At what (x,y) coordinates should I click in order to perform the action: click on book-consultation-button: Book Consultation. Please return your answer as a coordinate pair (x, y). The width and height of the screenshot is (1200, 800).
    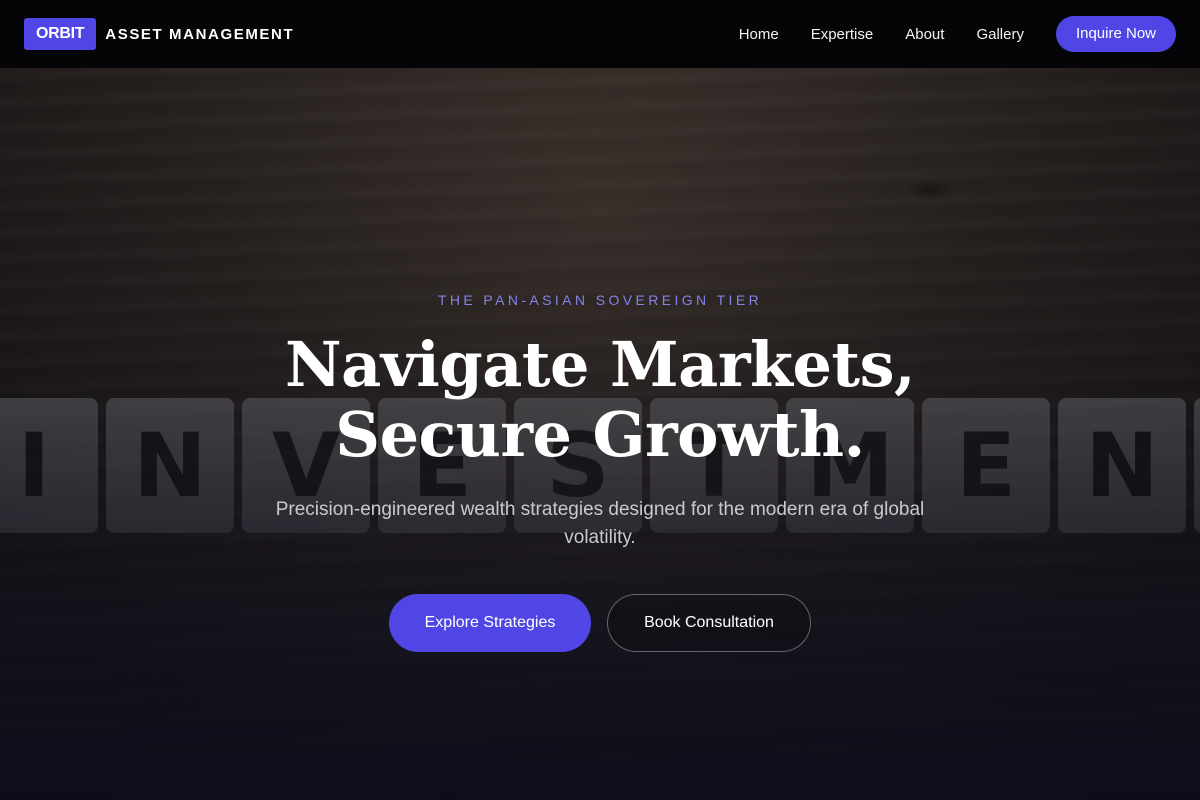
    Looking at the image, I should click on (709, 623).